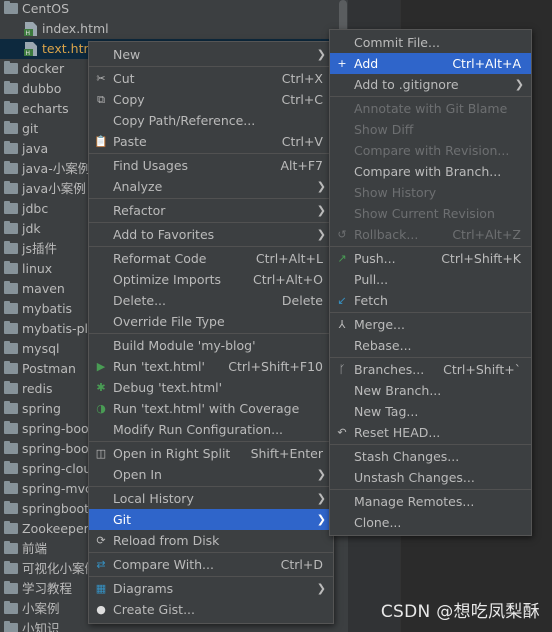 Image resolution: width=552 pixels, height=632 pixels. I want to click on menu-item-find-usages: Find Usages Alt+F7, so click(211, 165).